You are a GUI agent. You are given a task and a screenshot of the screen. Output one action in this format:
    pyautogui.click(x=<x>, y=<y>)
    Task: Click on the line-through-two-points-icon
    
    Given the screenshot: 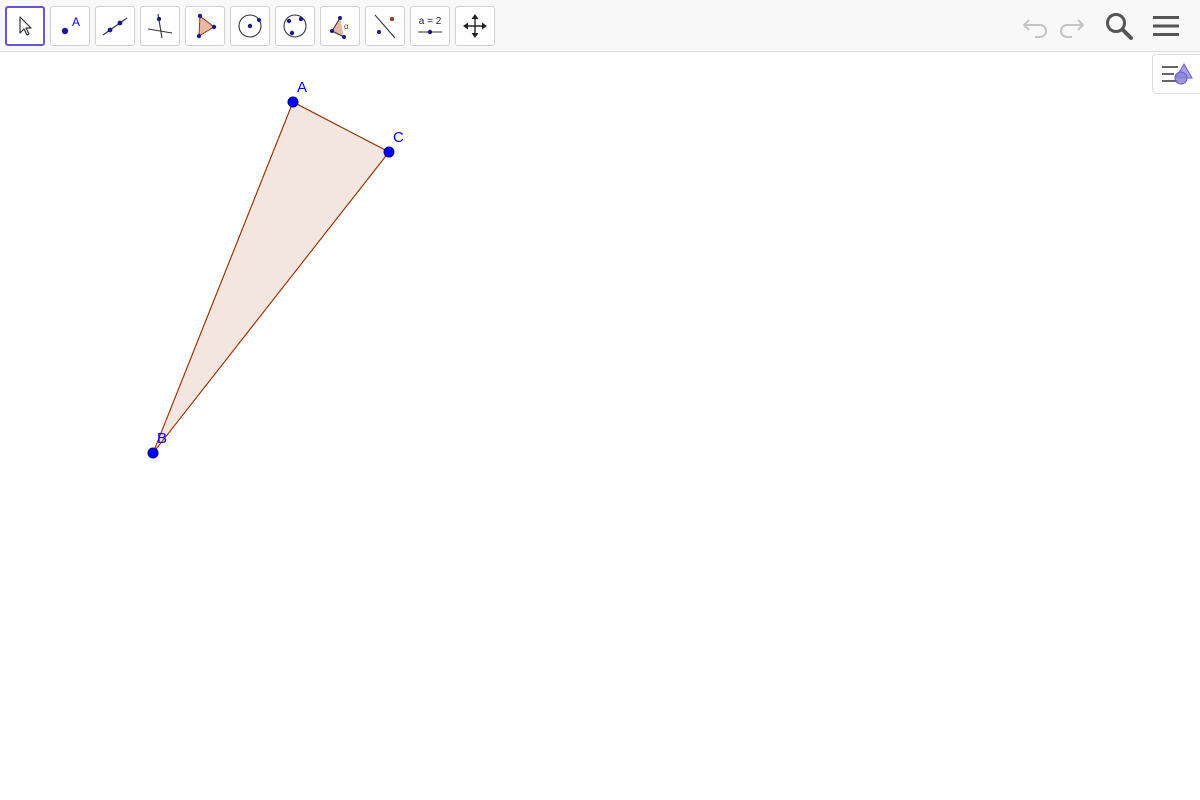 What is the action you would take?
    pyautogui.click(x=115, y=26)
    